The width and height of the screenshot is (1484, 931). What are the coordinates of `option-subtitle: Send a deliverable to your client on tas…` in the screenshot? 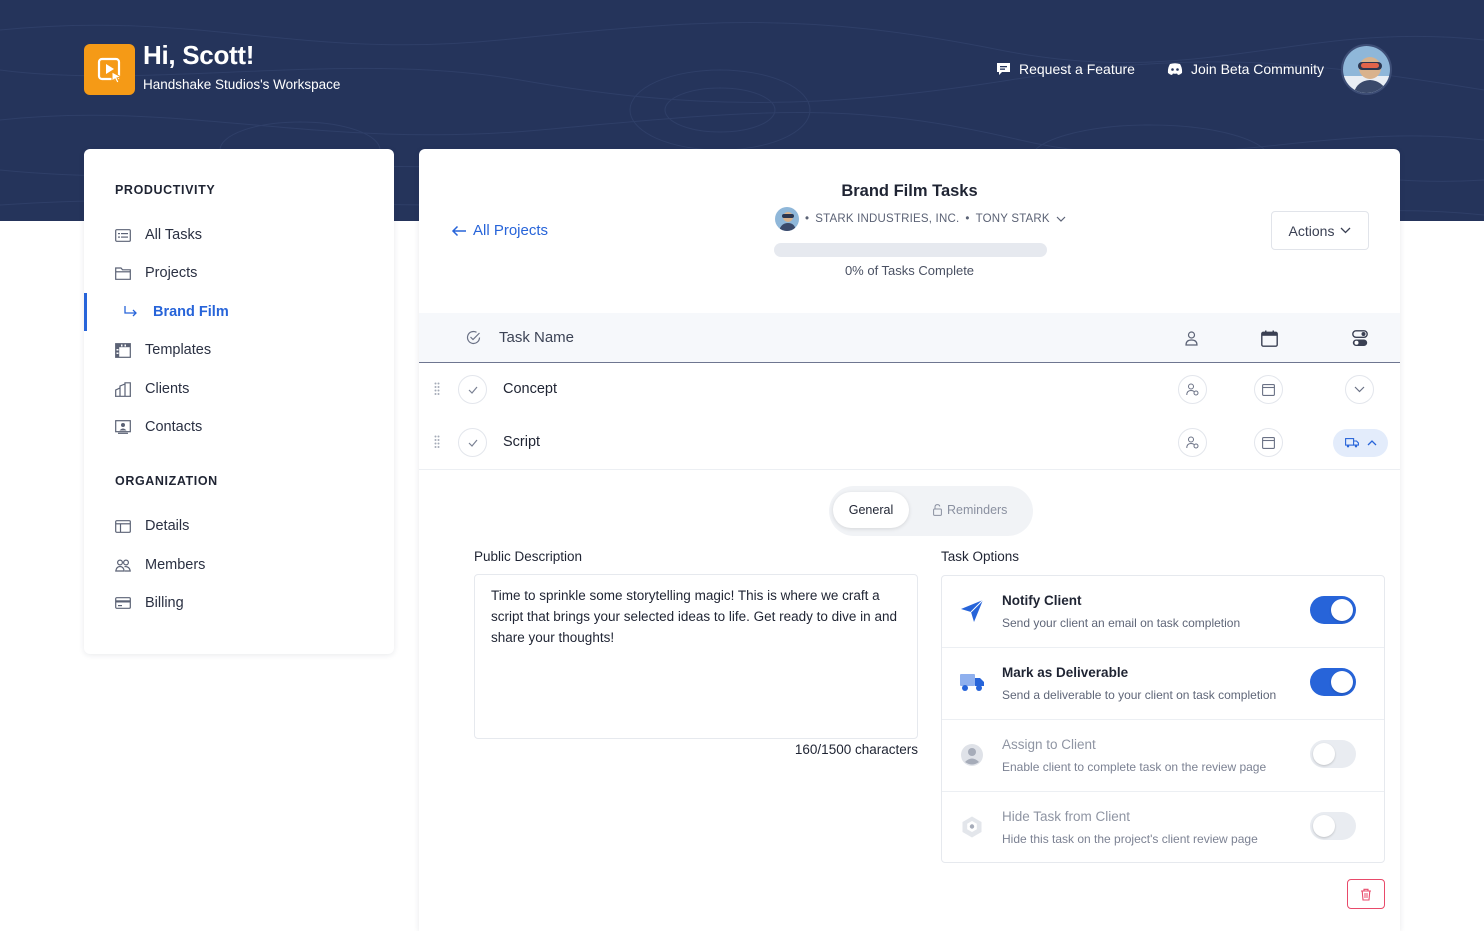 It's located at (1139, 695).